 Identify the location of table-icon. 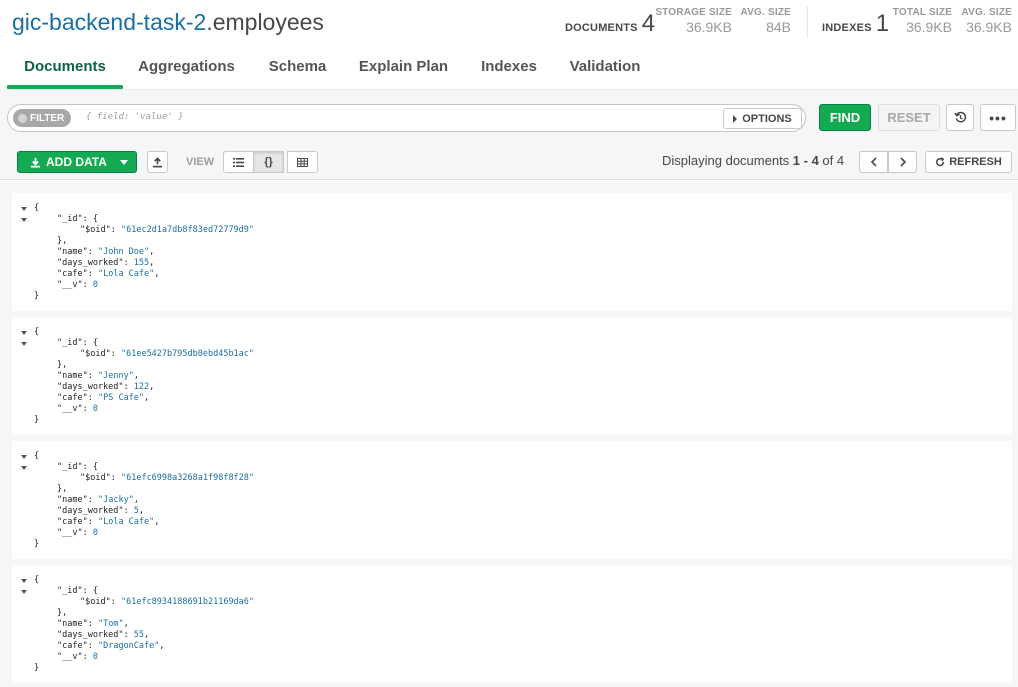
(302, 162).